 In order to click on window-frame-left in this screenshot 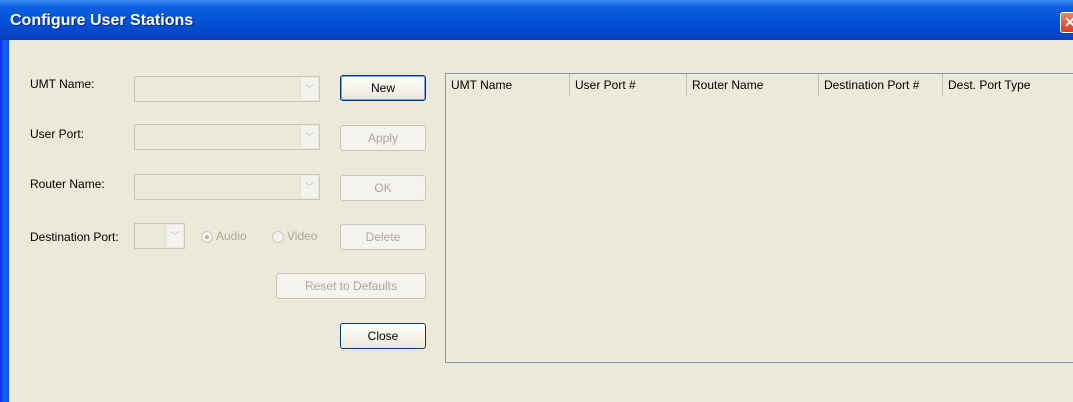, I will do `click(4, 221)`.